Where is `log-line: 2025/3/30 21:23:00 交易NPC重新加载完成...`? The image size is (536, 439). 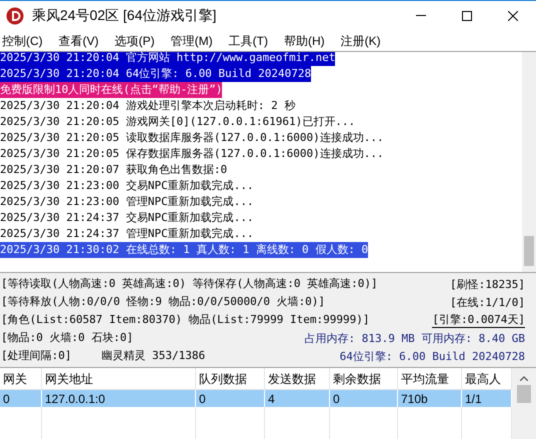
log-line: 2025/3/30 21:23:00 交易NPC重新加载完成... is located at coordinates (127, 186).